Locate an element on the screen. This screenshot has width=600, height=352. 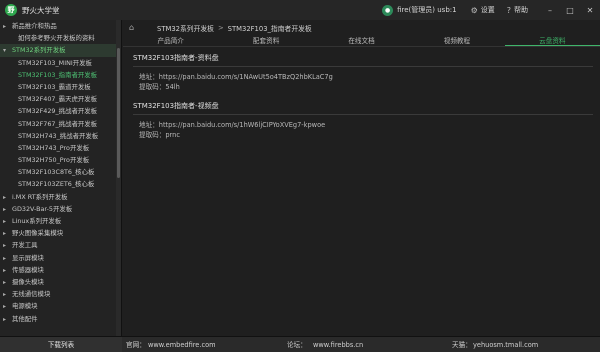
sidebar-item: STM32F767_挑战者开发板 is located at coordinates (60, 124).